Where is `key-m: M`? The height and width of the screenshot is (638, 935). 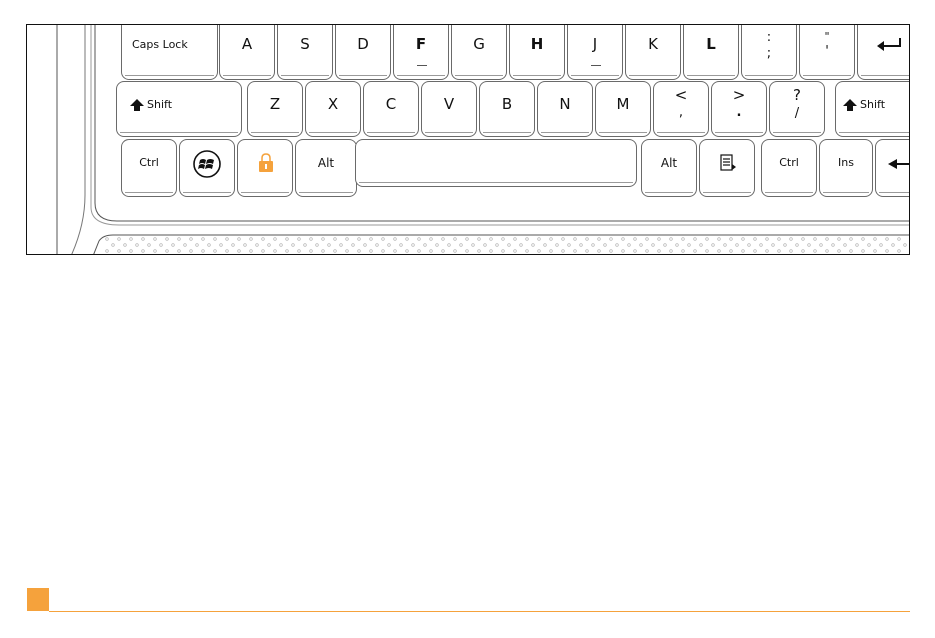 key-m: M is located at coordinates (623, 109).